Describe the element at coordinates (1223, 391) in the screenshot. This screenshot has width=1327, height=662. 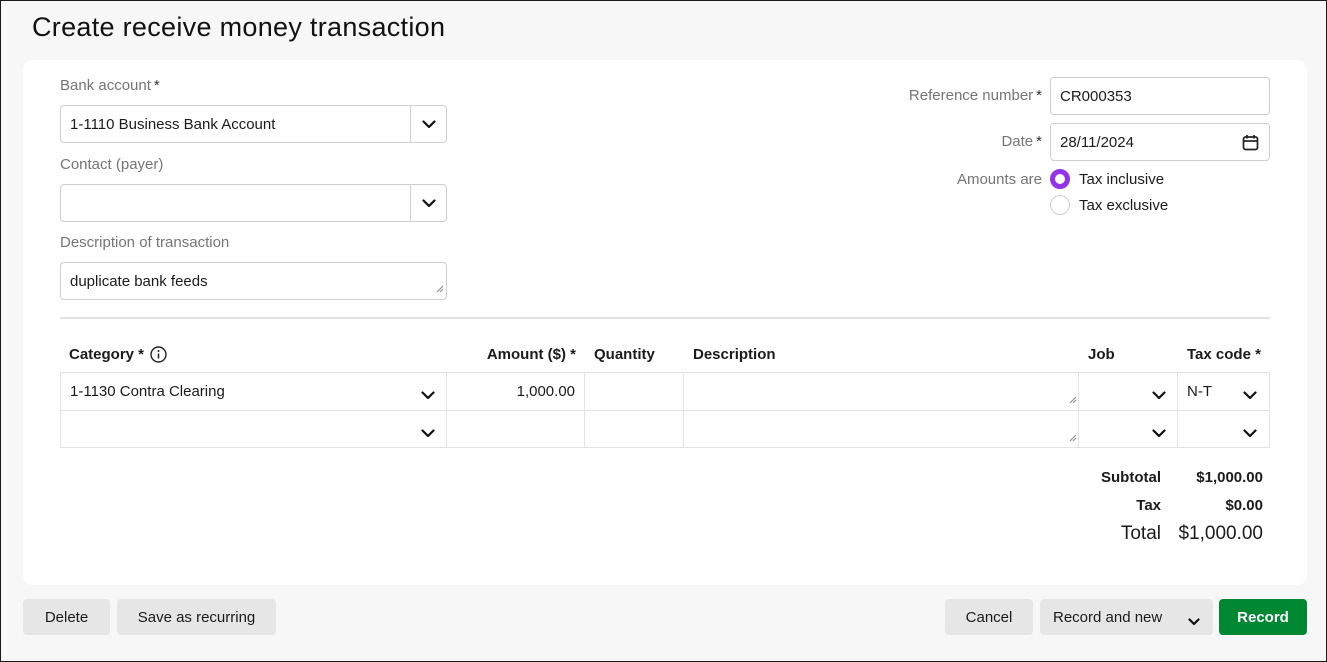
I see `tax-code-select: N-T` at that location.